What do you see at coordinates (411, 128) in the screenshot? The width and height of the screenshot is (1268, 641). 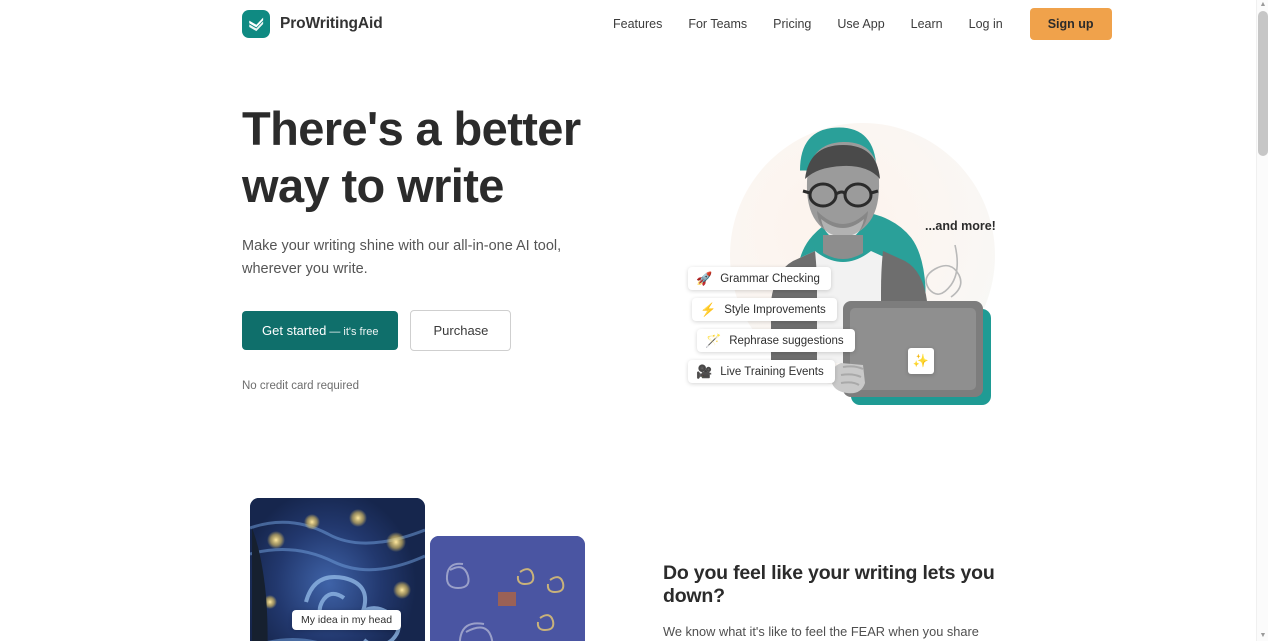 I see `hero-title-line-1: There's a better` at bounding box center [411, 128].